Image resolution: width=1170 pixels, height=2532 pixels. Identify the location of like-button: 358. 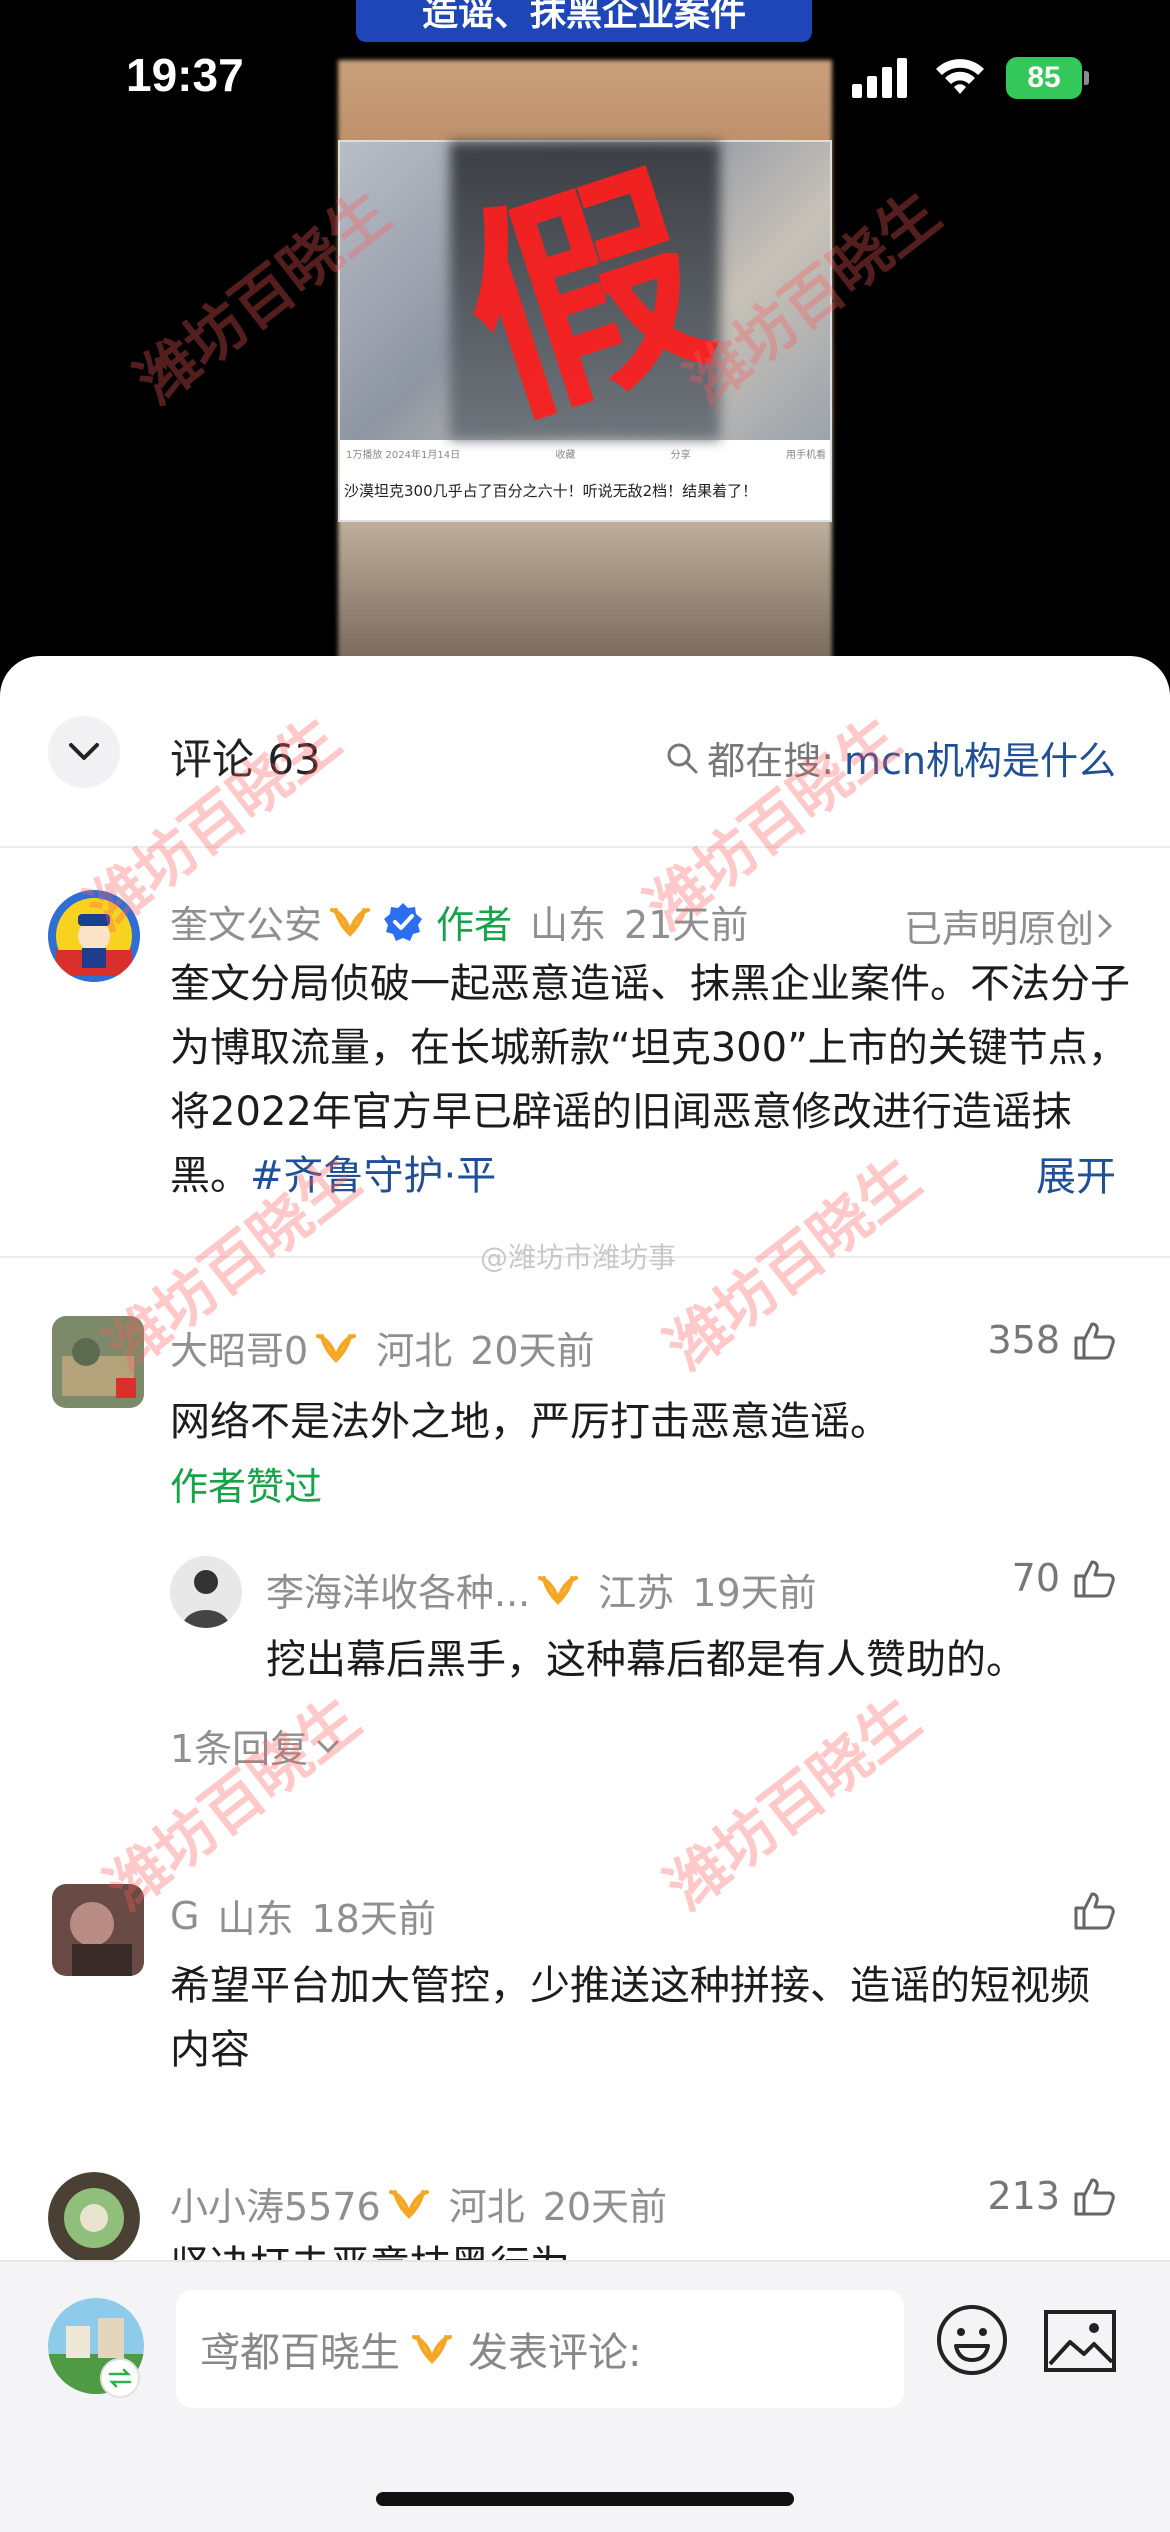
(1051, 1340).